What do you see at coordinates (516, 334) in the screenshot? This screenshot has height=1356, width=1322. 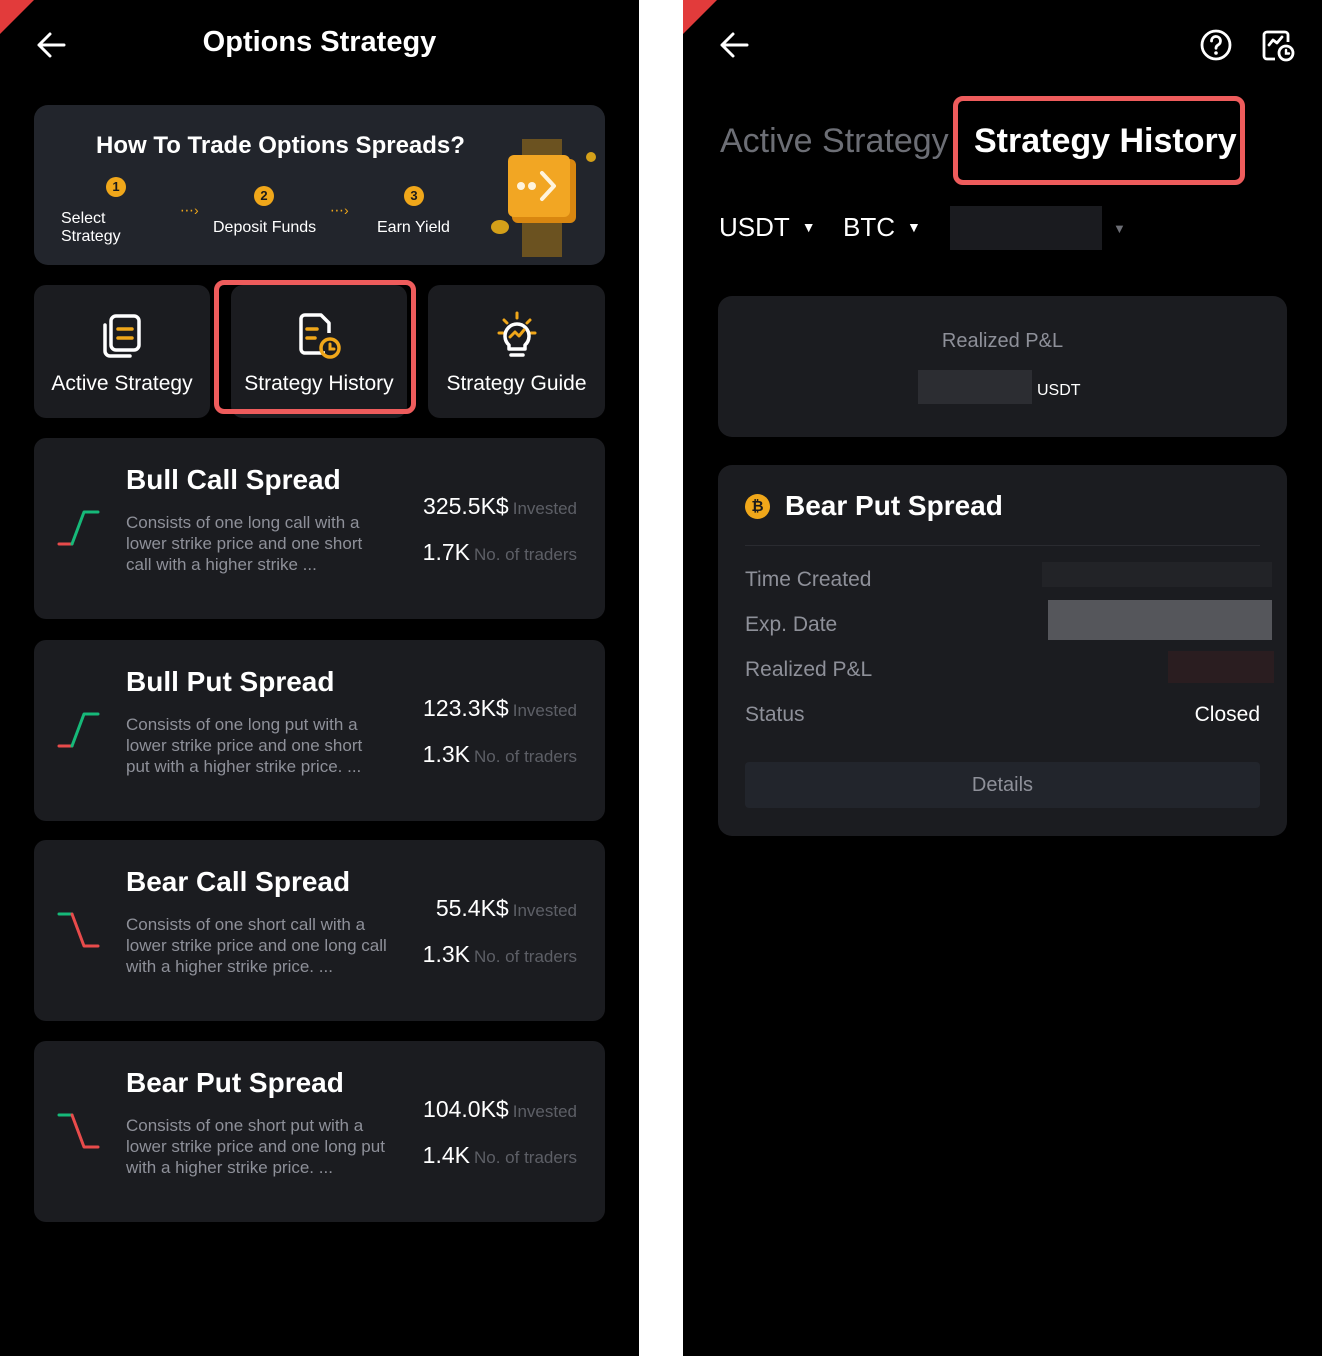 I see `lightbulb-icon` at bounding box center [516, 334].